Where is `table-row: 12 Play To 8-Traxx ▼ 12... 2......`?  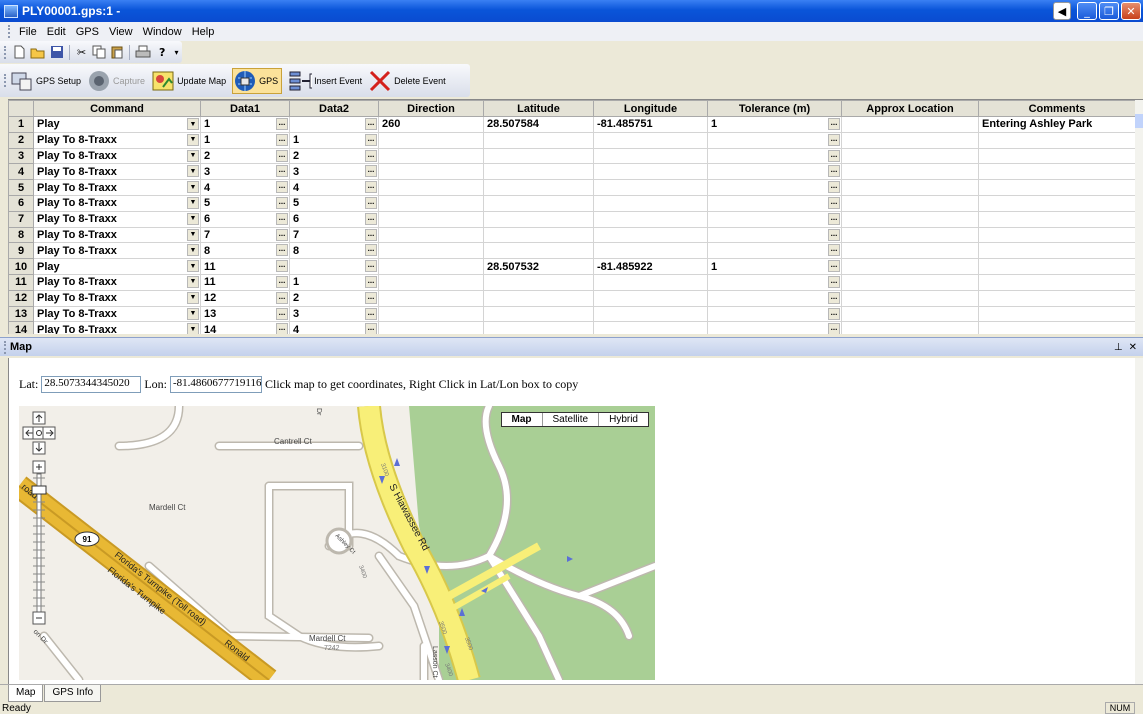 table-row: 12 Play To 8-Traxx ▼ 12... 2...... is located at coordinates (572, 298).